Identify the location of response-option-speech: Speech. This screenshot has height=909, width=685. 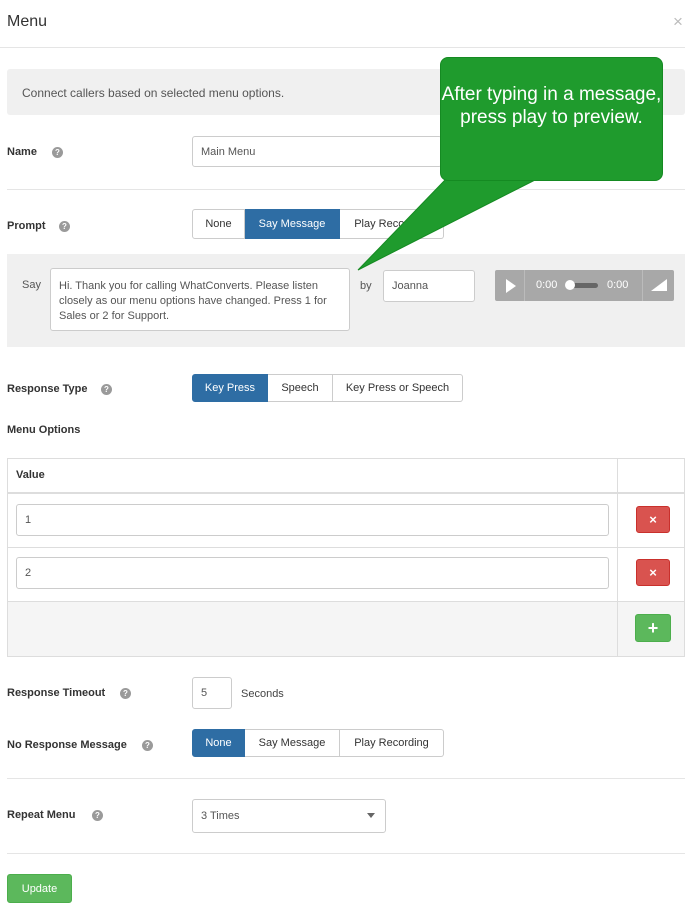
(300, 388).